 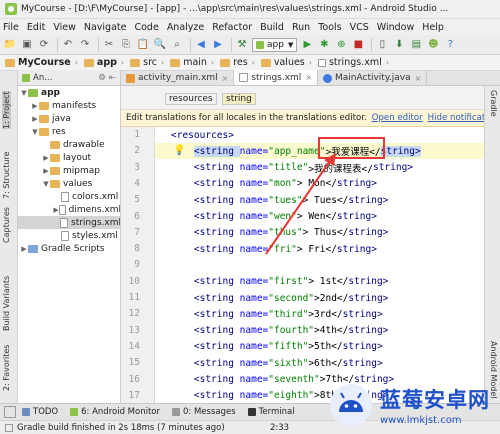 I want to click on sdk-manager-icon: ⬇, so click(x=399, y=45).